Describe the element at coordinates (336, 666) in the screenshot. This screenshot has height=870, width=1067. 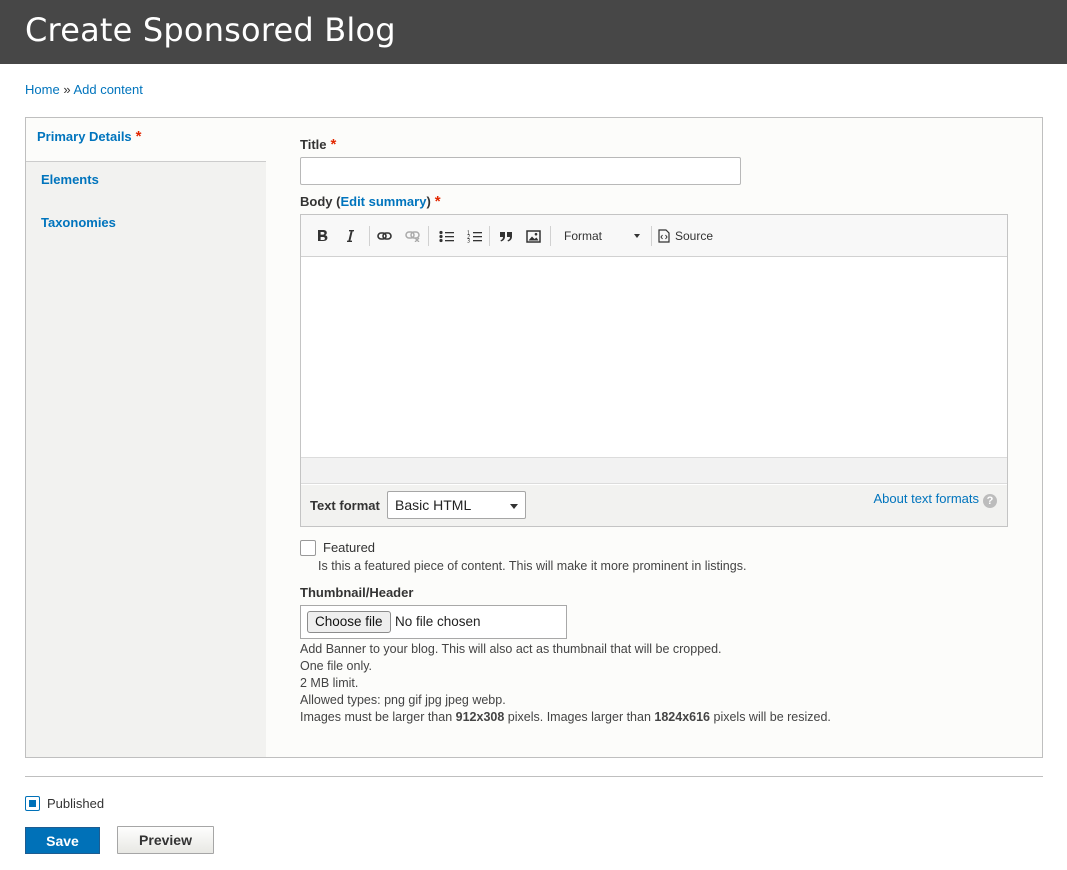
I see `thumbnail-help-line: One file only.` at that location.